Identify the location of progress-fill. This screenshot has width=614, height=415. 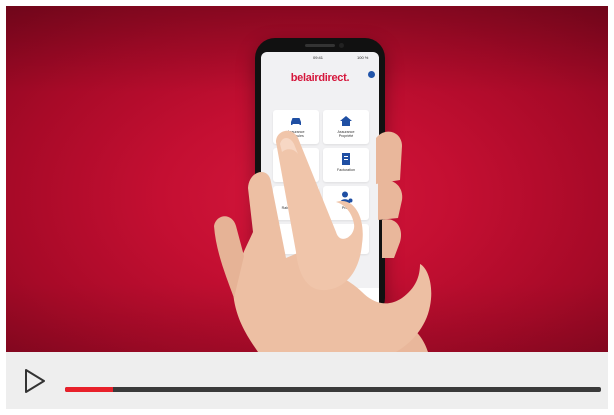
(89, 389).